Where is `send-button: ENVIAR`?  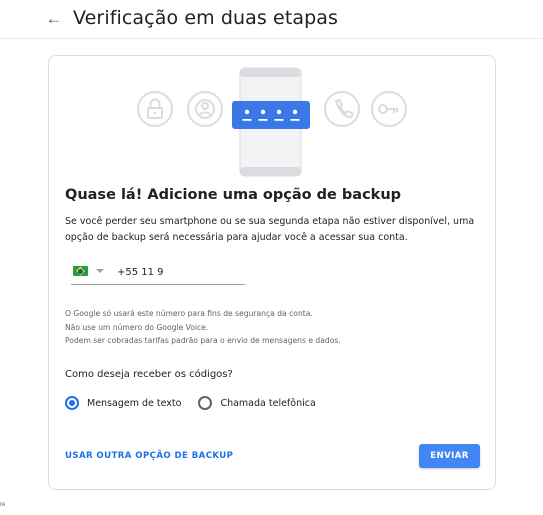 send-button: ENVIAR is located at coordinates (449, 456).